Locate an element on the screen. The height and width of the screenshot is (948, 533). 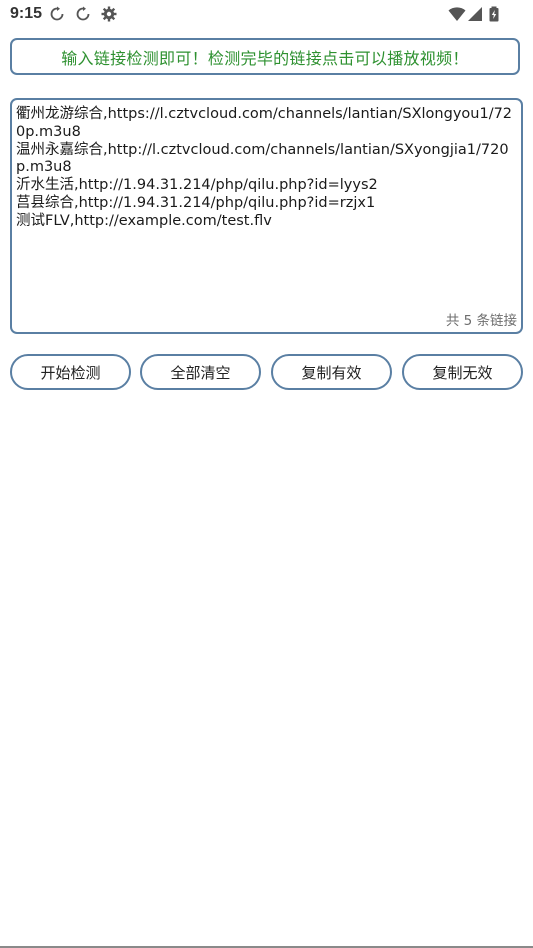
gear-icon is located at coordinates (109, 14).